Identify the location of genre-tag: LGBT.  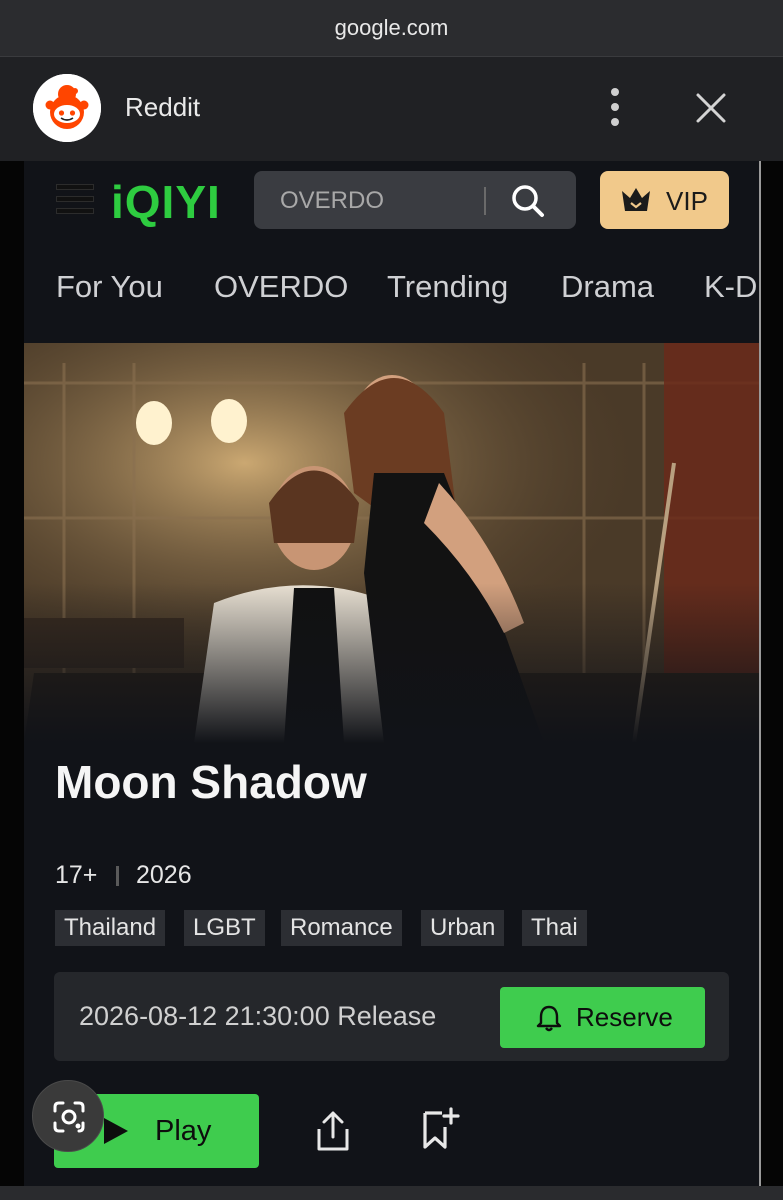
(224, 928).